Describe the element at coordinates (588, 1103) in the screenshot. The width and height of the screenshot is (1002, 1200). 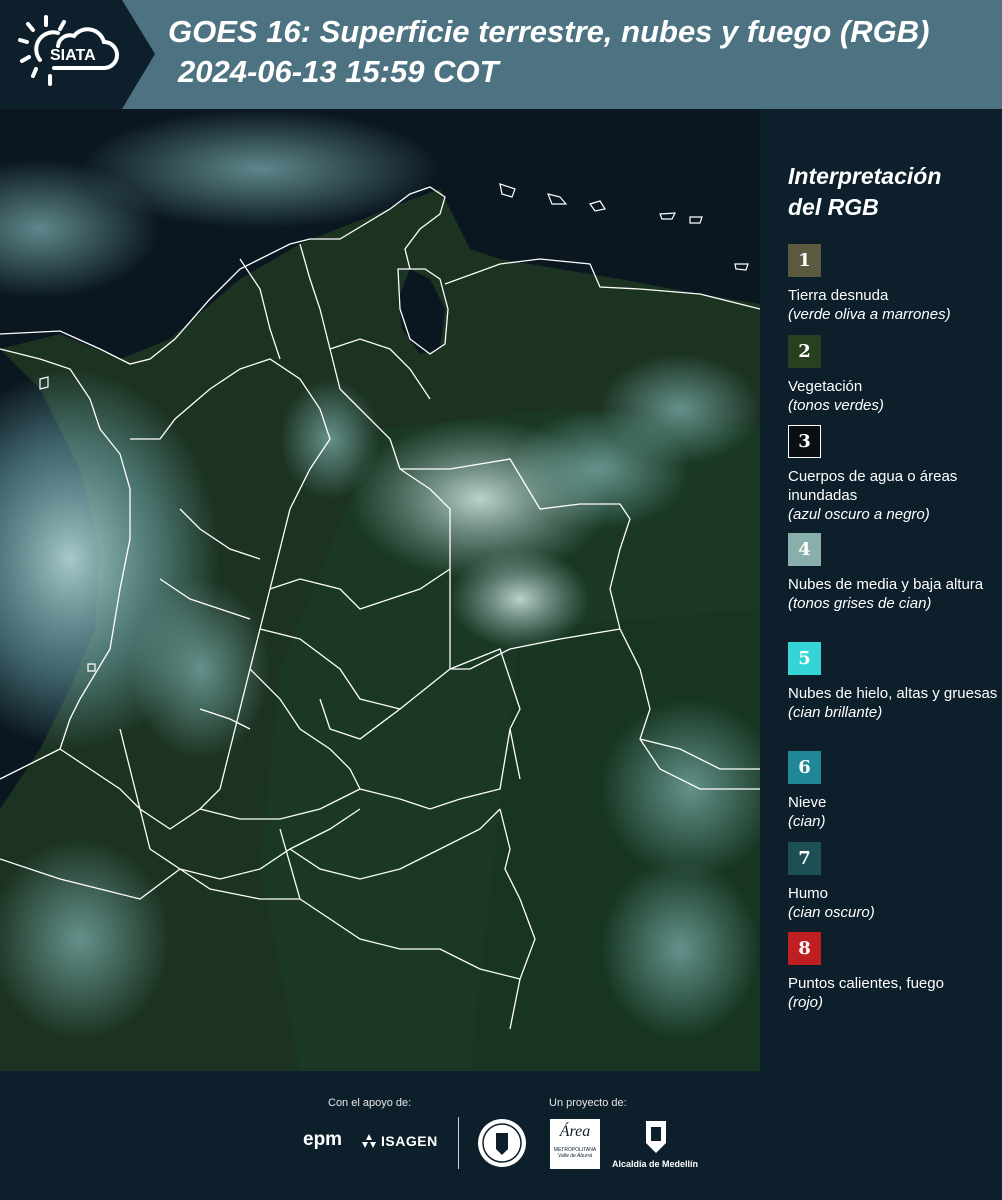
I see `project-label: Un proyecto de:` at that location.